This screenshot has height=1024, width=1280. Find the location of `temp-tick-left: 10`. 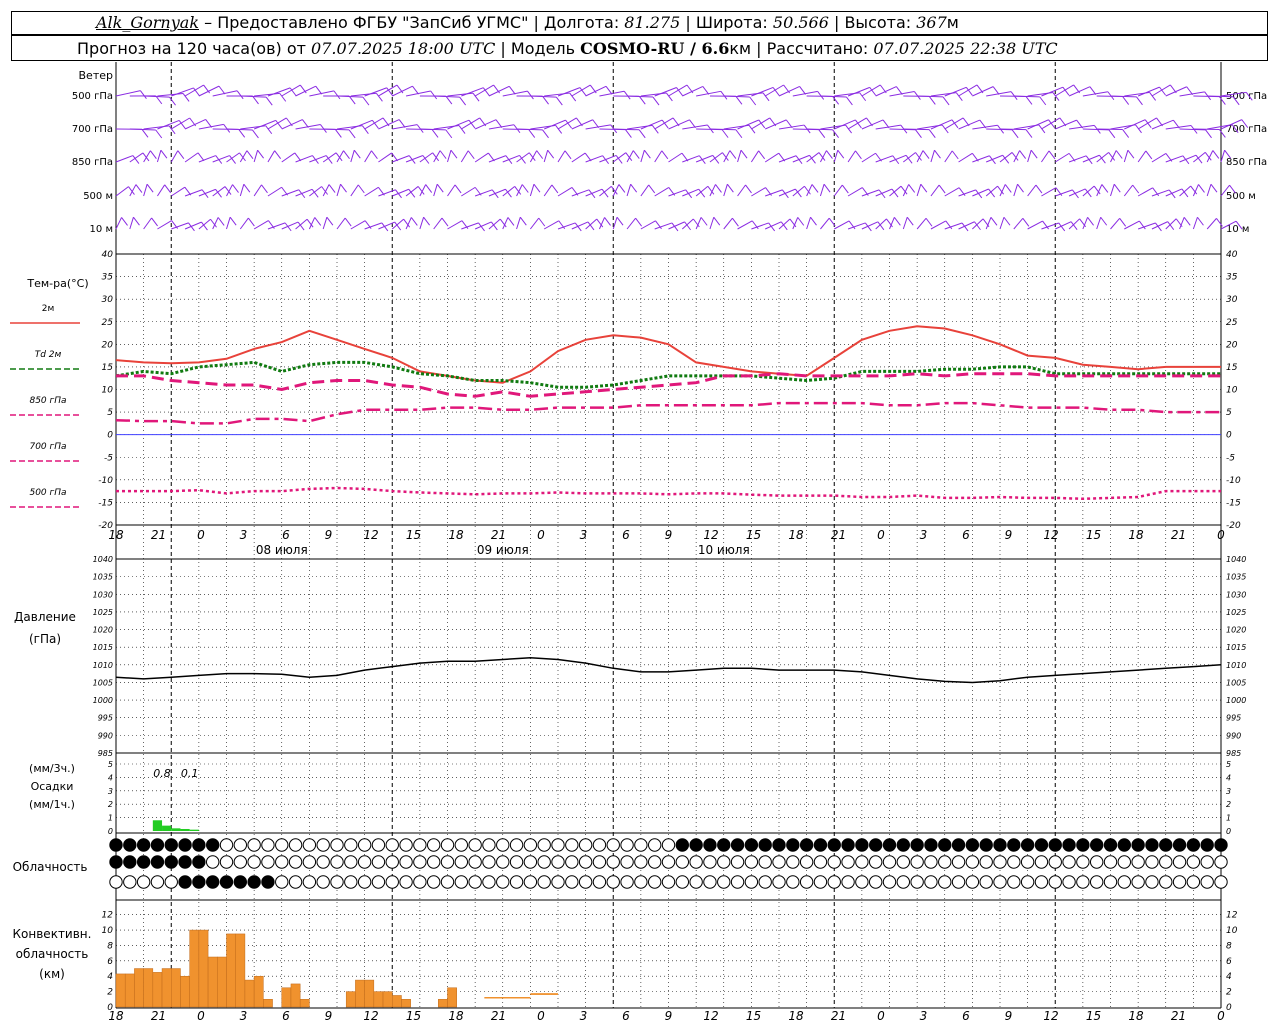

temp-tick-left: 10 is located at coordinates (108, 391).